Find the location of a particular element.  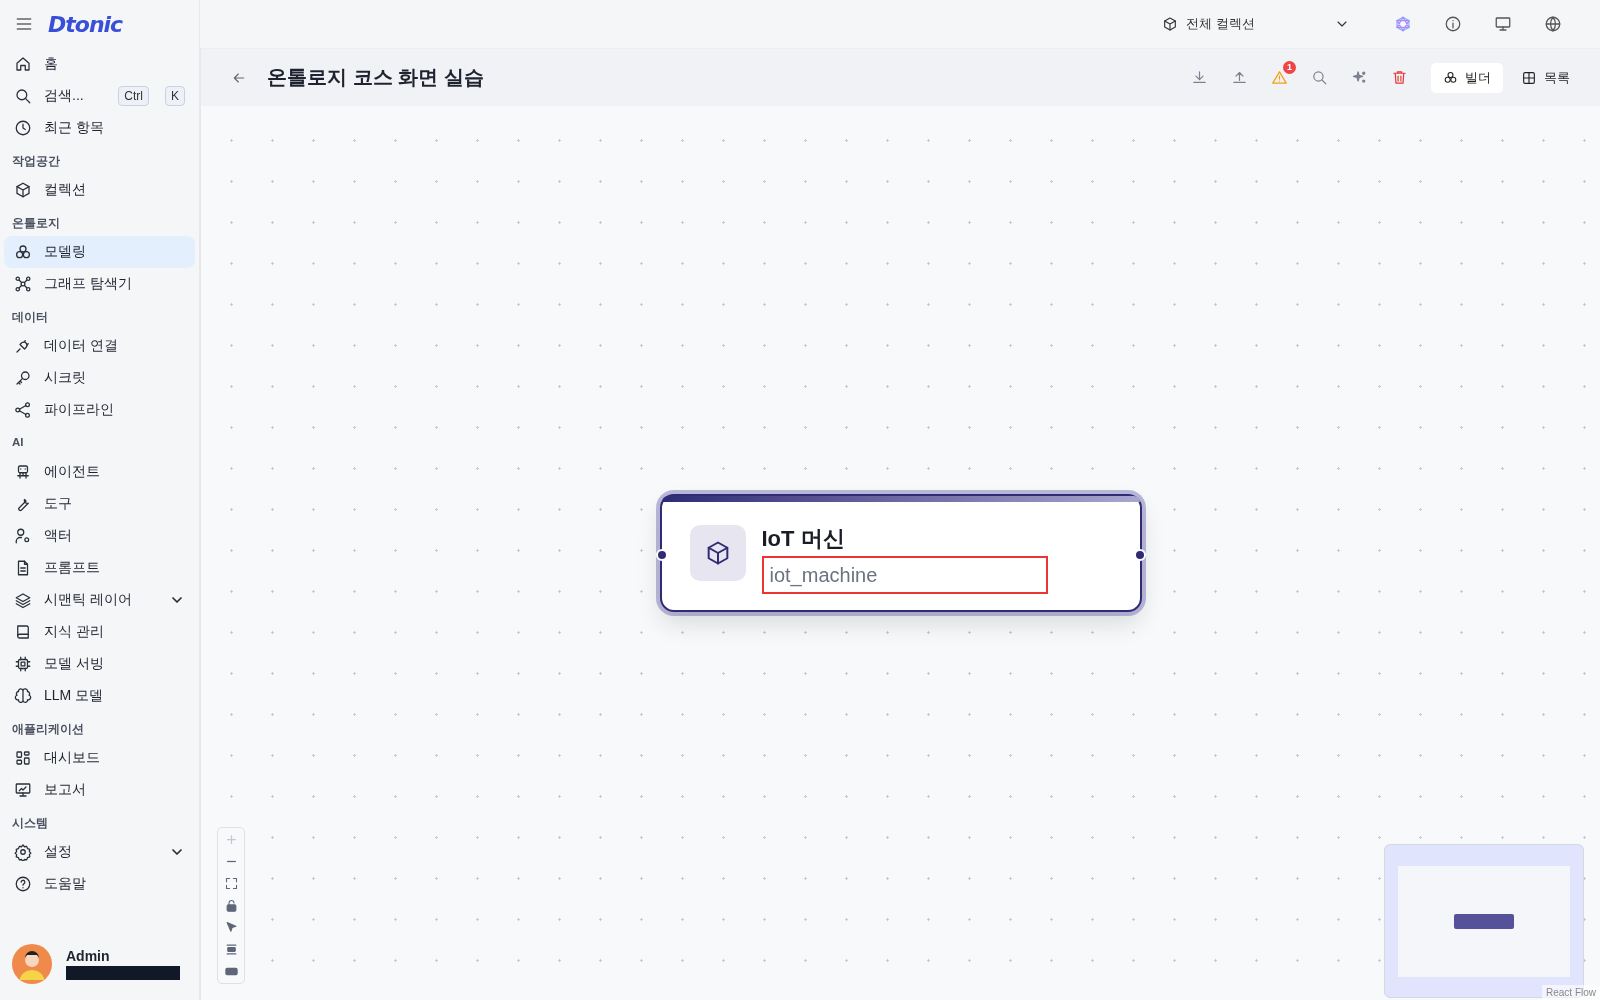

nav-item: 프롬프트 is located at coordinates (99, 568).